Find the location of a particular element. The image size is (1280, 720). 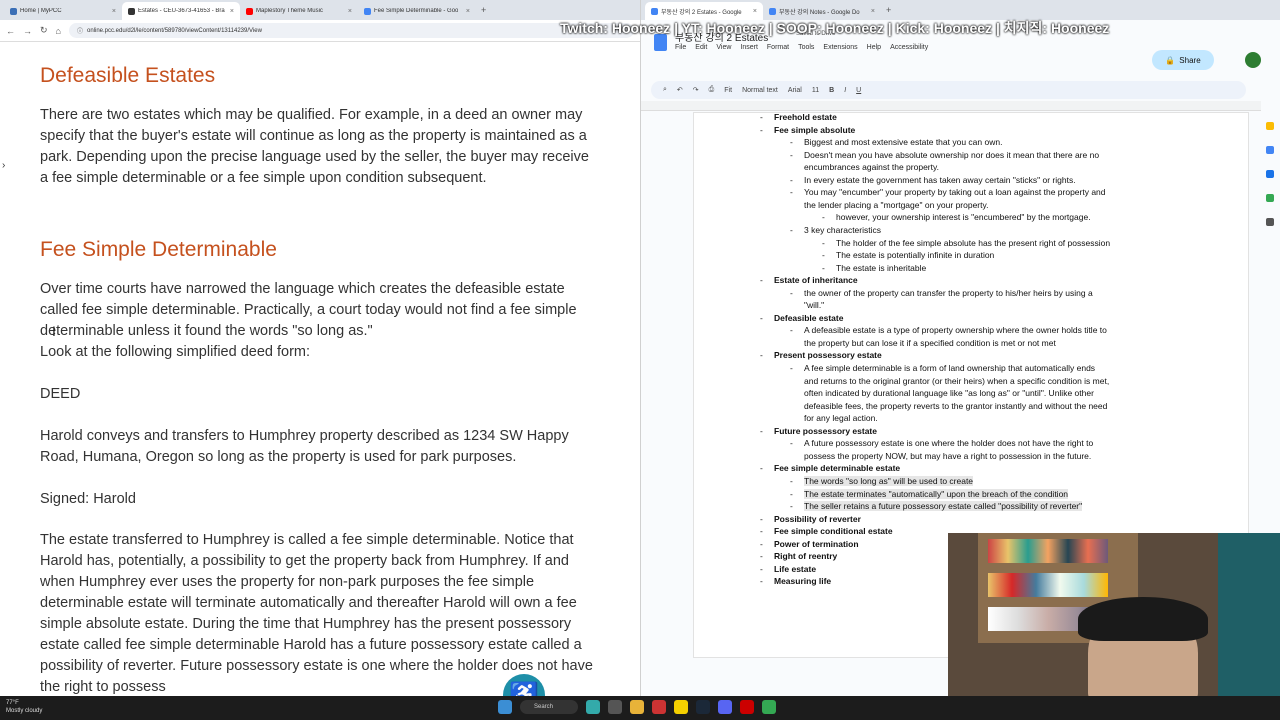

doc-line: 3 key characteristics is located at coordinates (842, 229).